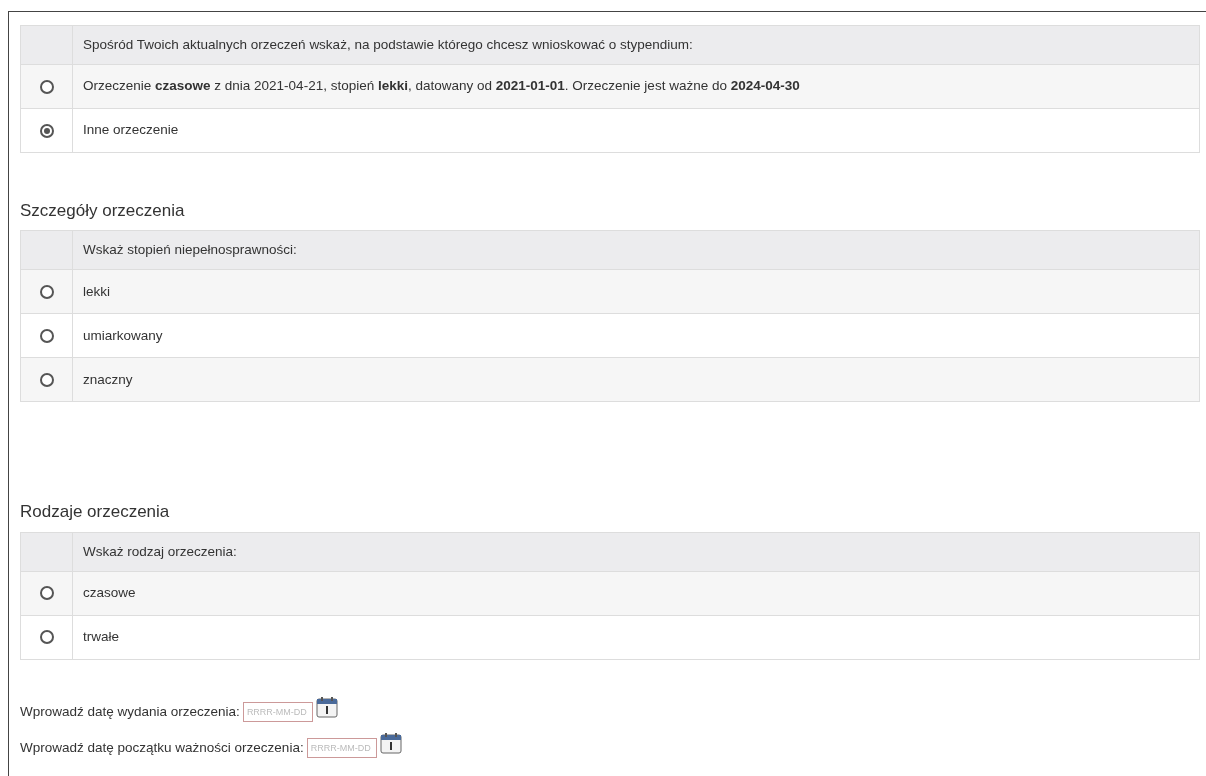 Image resolution: width=1206 pixels, height=776 pixels. What do you see at coordinates (103, 211) in the screenshot?
I see `section-heading: Szczegóły orzeczenia` at bounding box center [103, 211].